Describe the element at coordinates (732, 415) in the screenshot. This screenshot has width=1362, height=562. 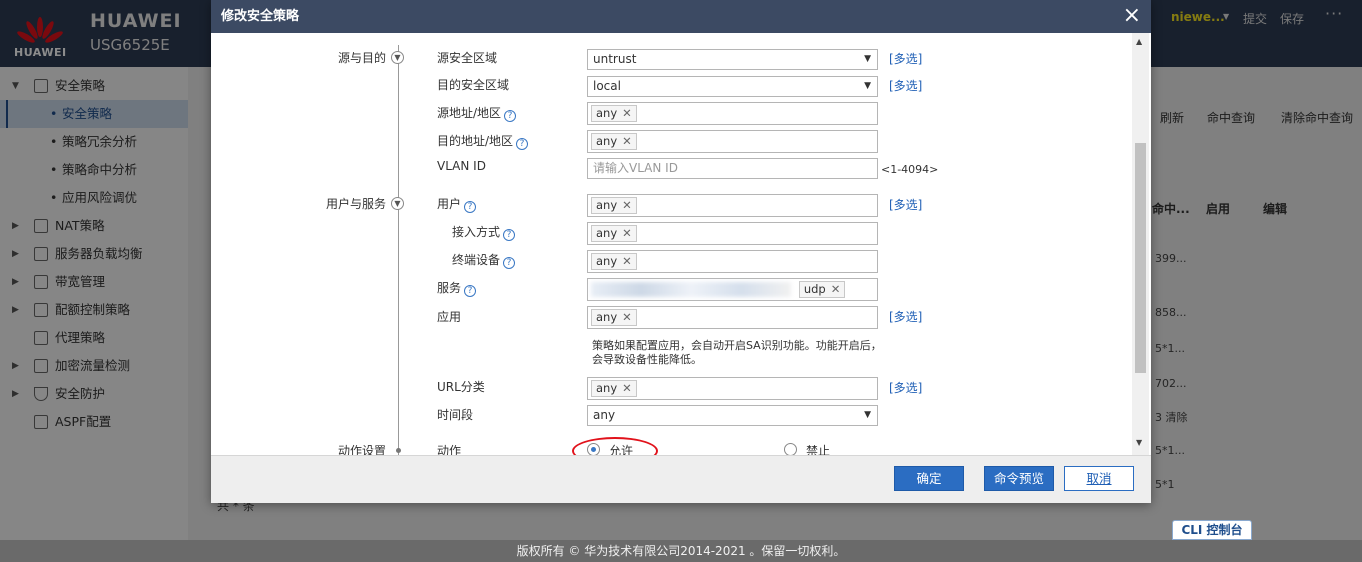
I see `time-range-select: any ▼` at that location.